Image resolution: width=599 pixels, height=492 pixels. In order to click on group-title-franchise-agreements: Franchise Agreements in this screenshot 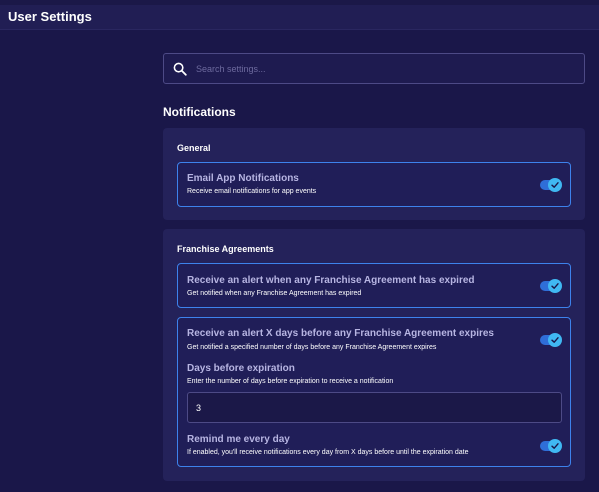, I will do `click(225, 249)`.